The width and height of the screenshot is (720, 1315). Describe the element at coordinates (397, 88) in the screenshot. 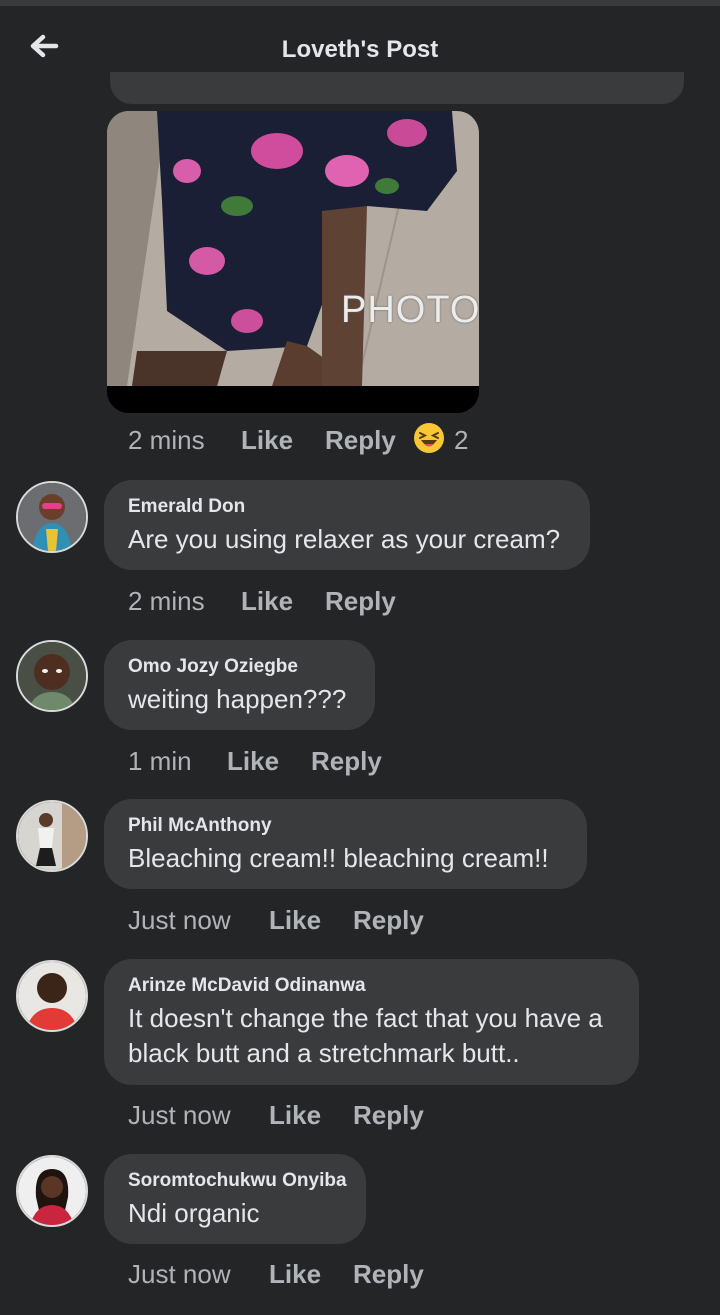

I see `previous-comment-bubble` at that location.